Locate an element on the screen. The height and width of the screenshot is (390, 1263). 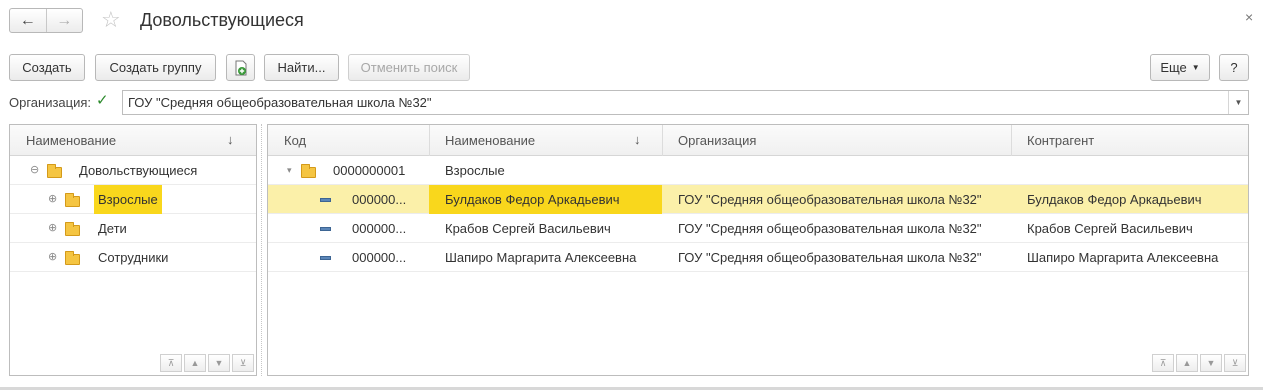
organization-filter-checkbox: ✓ is located at coordinates (103, 101).